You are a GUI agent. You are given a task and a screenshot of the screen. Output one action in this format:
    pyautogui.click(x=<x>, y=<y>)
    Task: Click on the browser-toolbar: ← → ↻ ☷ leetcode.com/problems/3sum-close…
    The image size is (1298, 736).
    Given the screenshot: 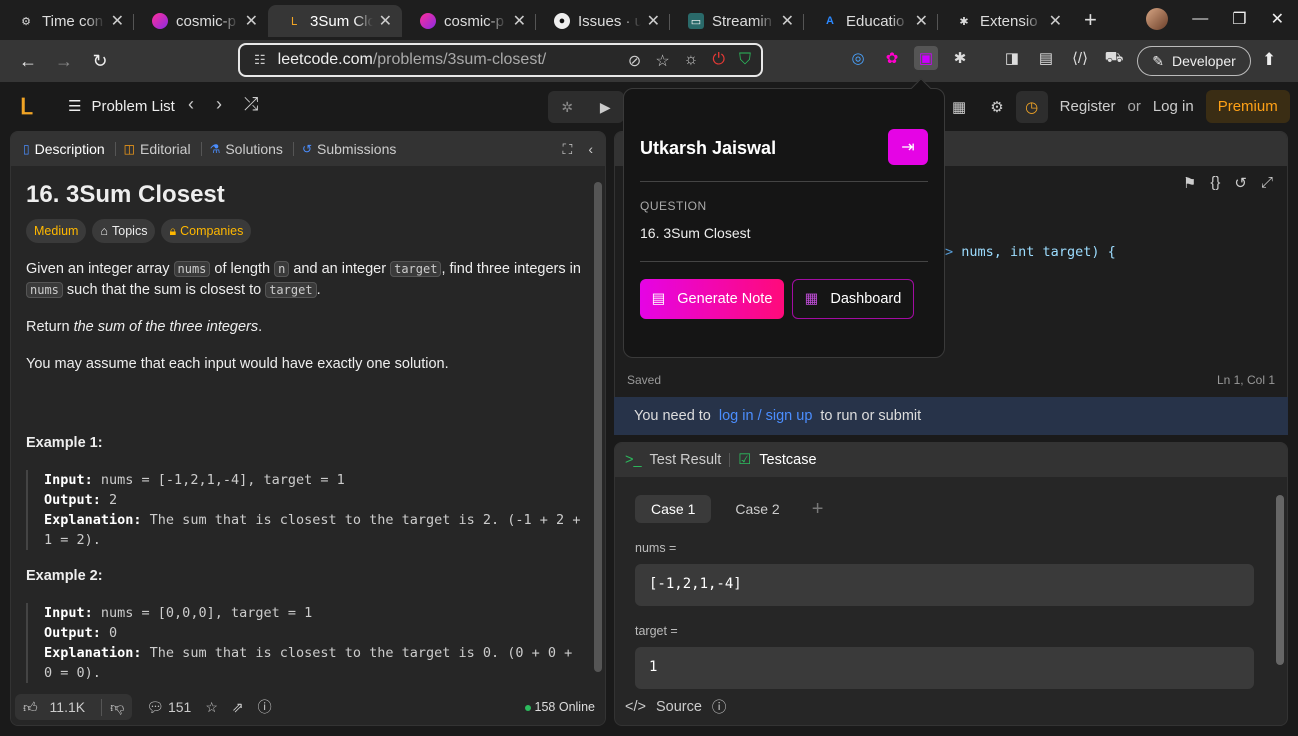 What is the action you would take?
    pyautogui.click(x=649, y=61)
    